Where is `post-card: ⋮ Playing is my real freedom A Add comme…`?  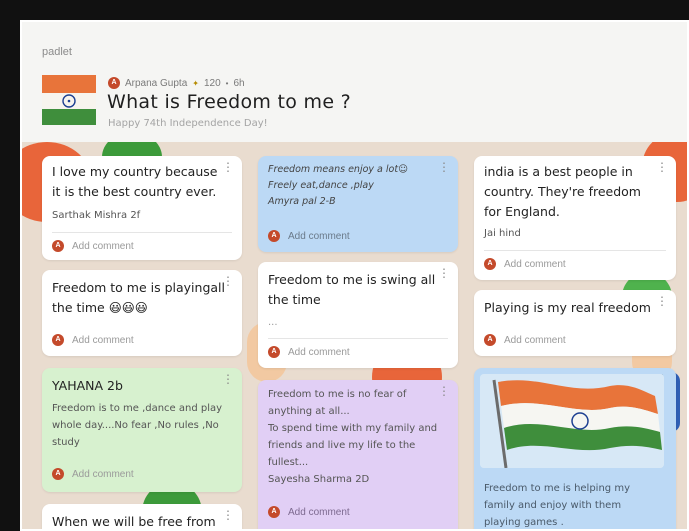 post-card: ⋮ Playing is my real freedom A Add comme… is located at coordinates (575, 323).